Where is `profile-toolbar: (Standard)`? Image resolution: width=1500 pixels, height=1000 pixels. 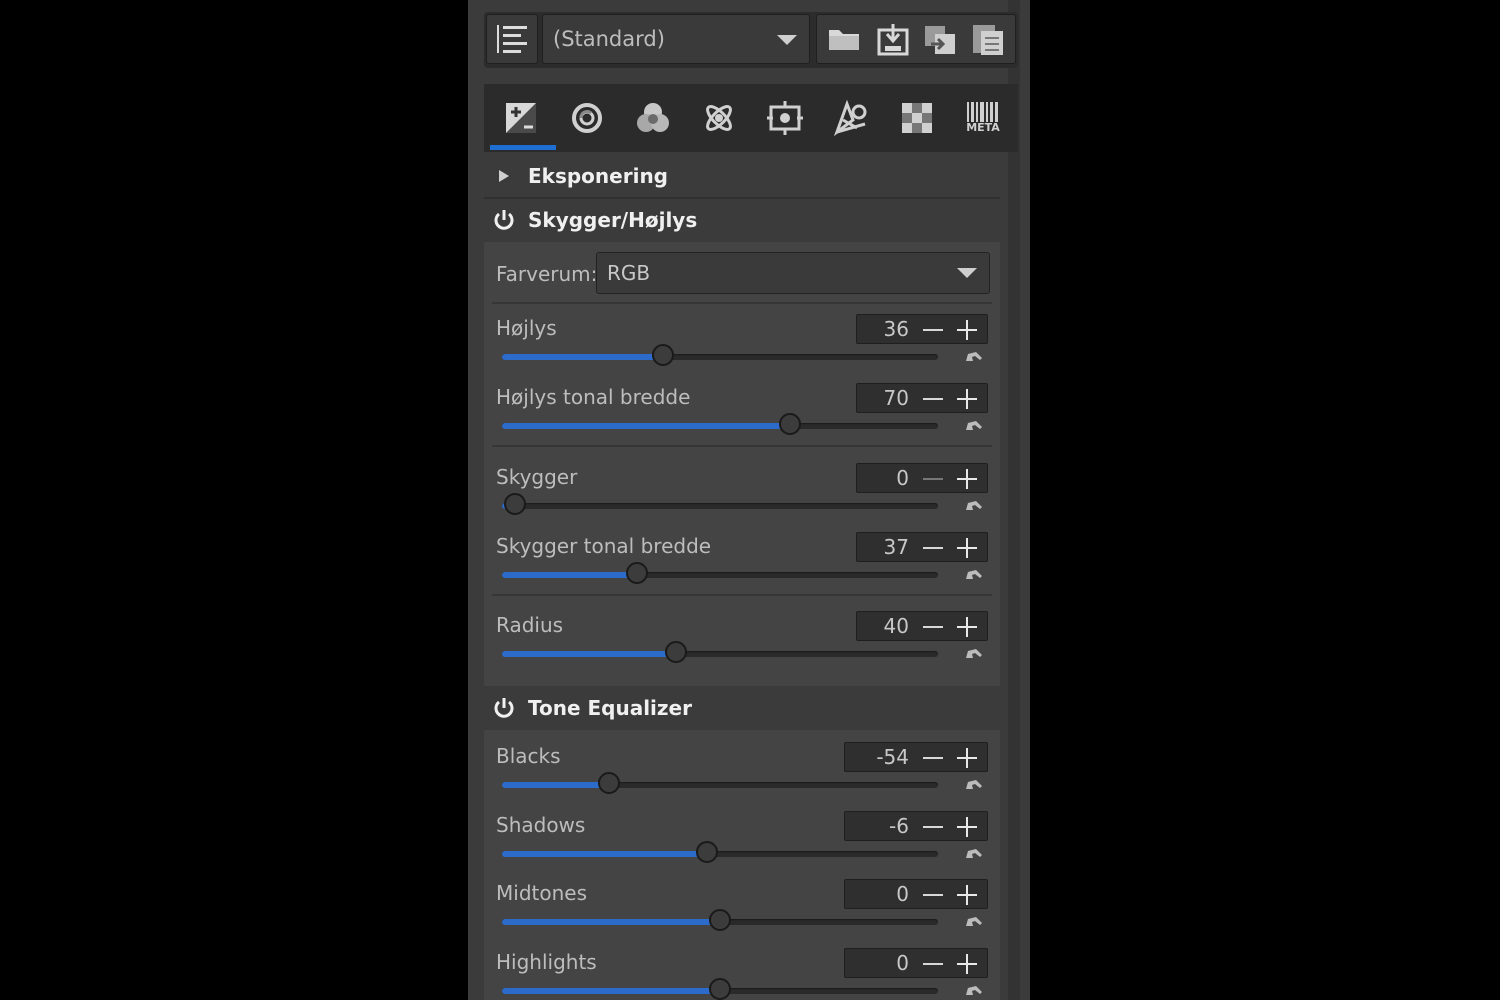
profile-toolbar: (Standard) is located at coordinates (751, 40).